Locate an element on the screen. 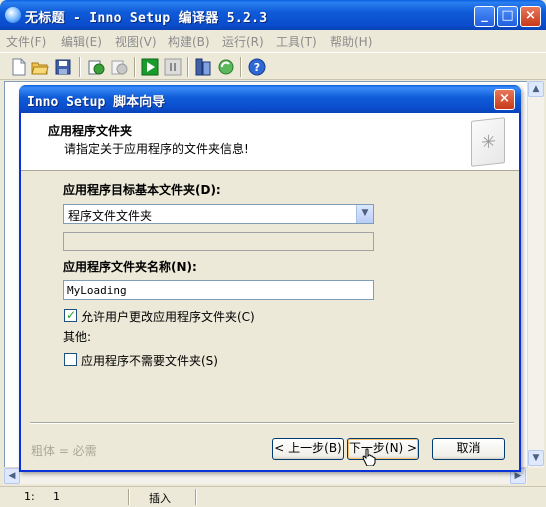 The image size is (546, 507). folder-name-label: 应用程序文件夹名称(N): is located at coordinates (130, 267).